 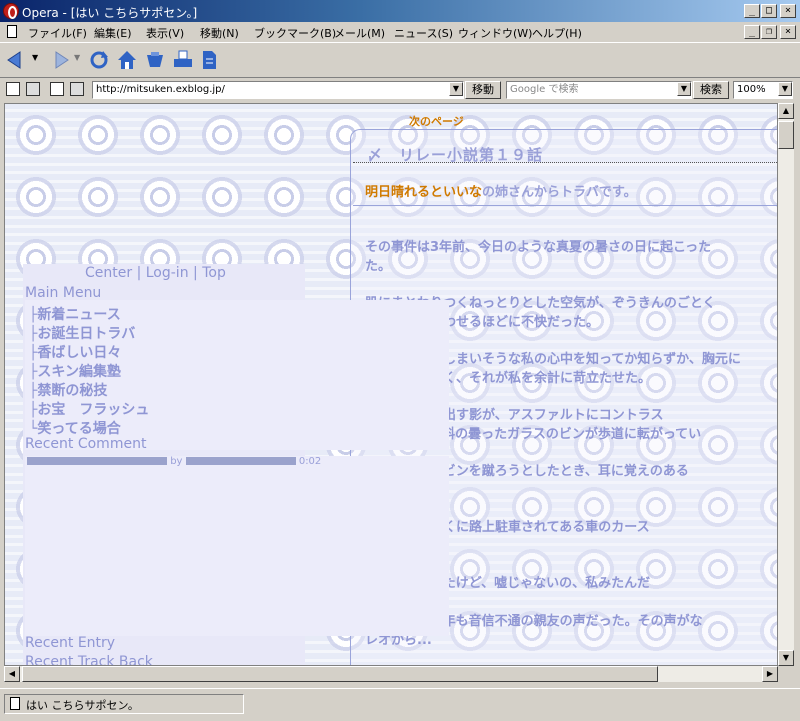 I want to click on mdi-restore-button: ❐, so click(x=769, y=32).